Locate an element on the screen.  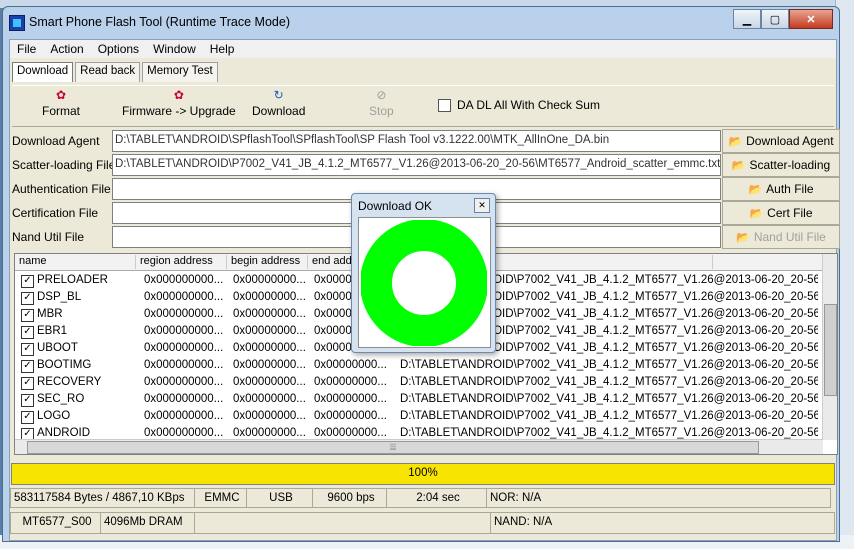
firmware-upgrade-button: ✿ Firmware -> Upgrade is located at coordinates (179, 103).